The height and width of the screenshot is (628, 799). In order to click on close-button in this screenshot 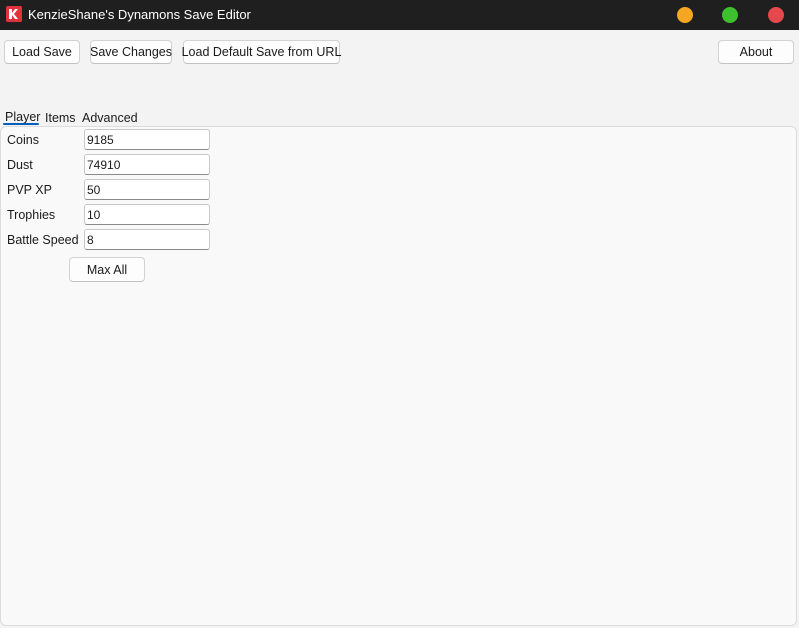, I will do `click(776, 15)`.